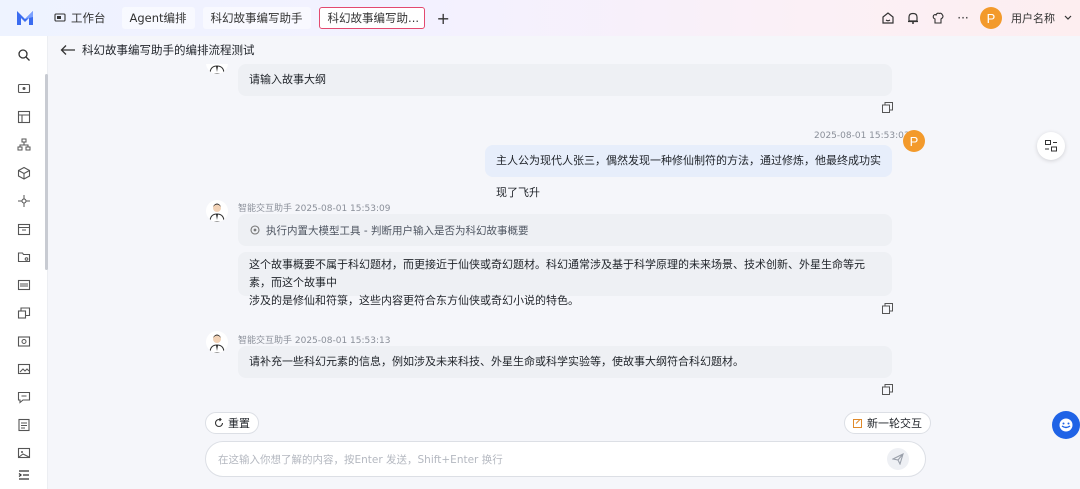 The height and width of the screenshot is (489, 1080). Describe the element at coordinates (24, 173) in the screenshot. I see `cube-icon` at that location.